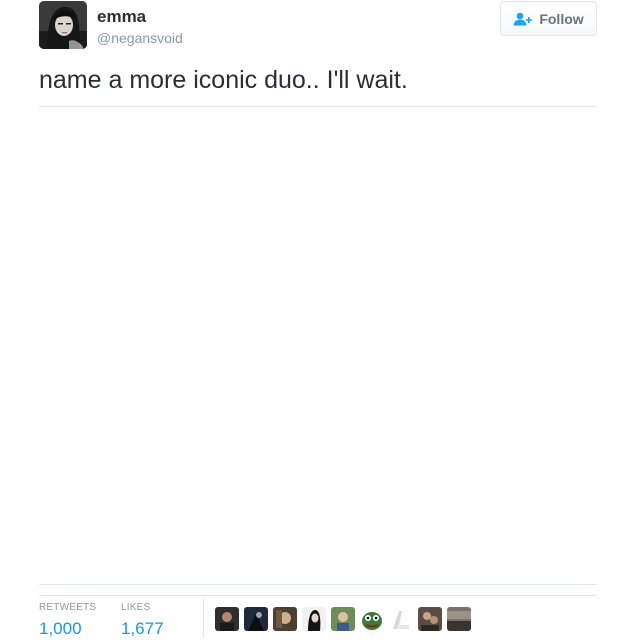 This screenshot has width=639, height=640. I want to click on likes-stat: LIKES 1,677, so click(142, 621).